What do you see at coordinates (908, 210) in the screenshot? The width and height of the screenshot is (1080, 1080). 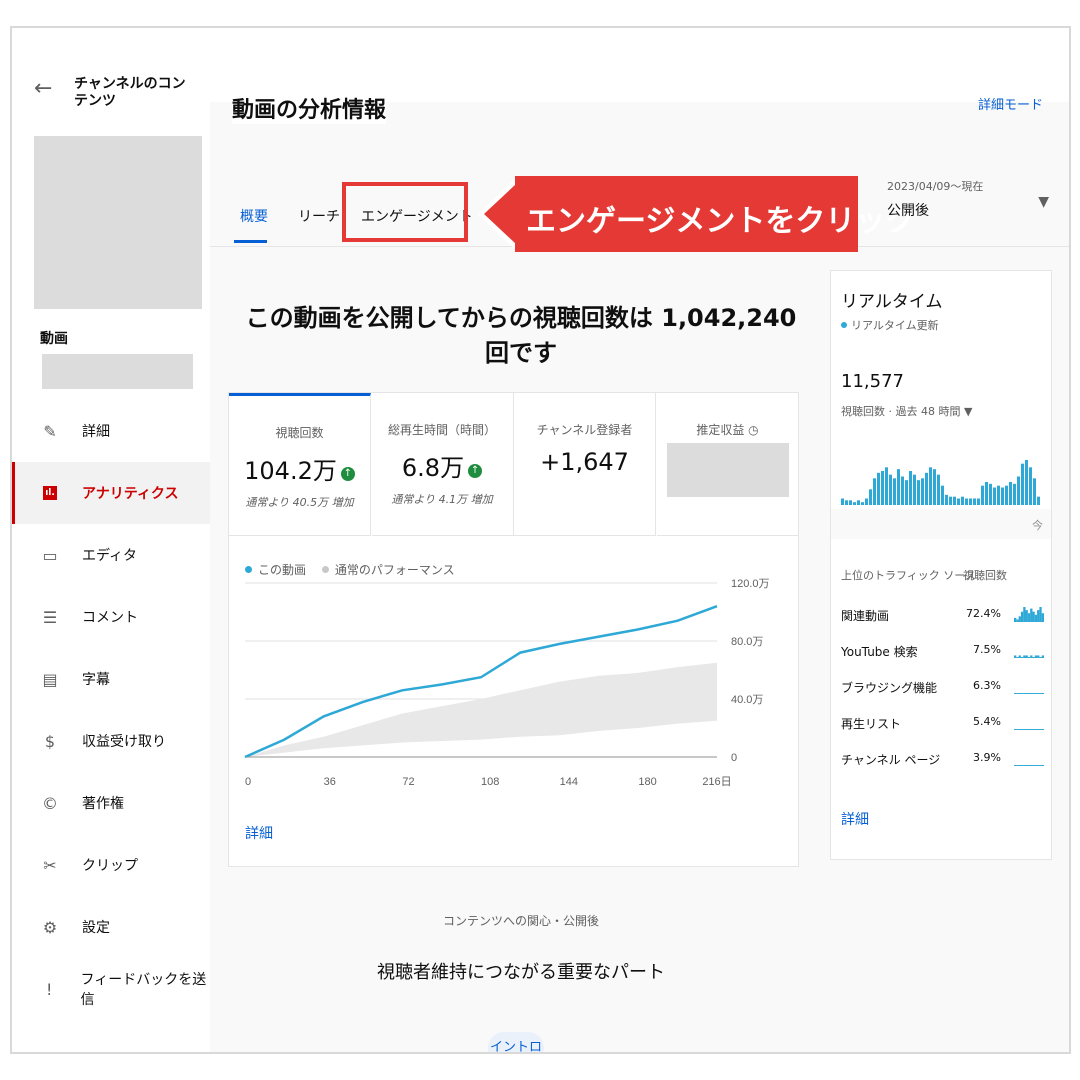 I see `date-range-label: 公開後` at bounding box center [908, 210].